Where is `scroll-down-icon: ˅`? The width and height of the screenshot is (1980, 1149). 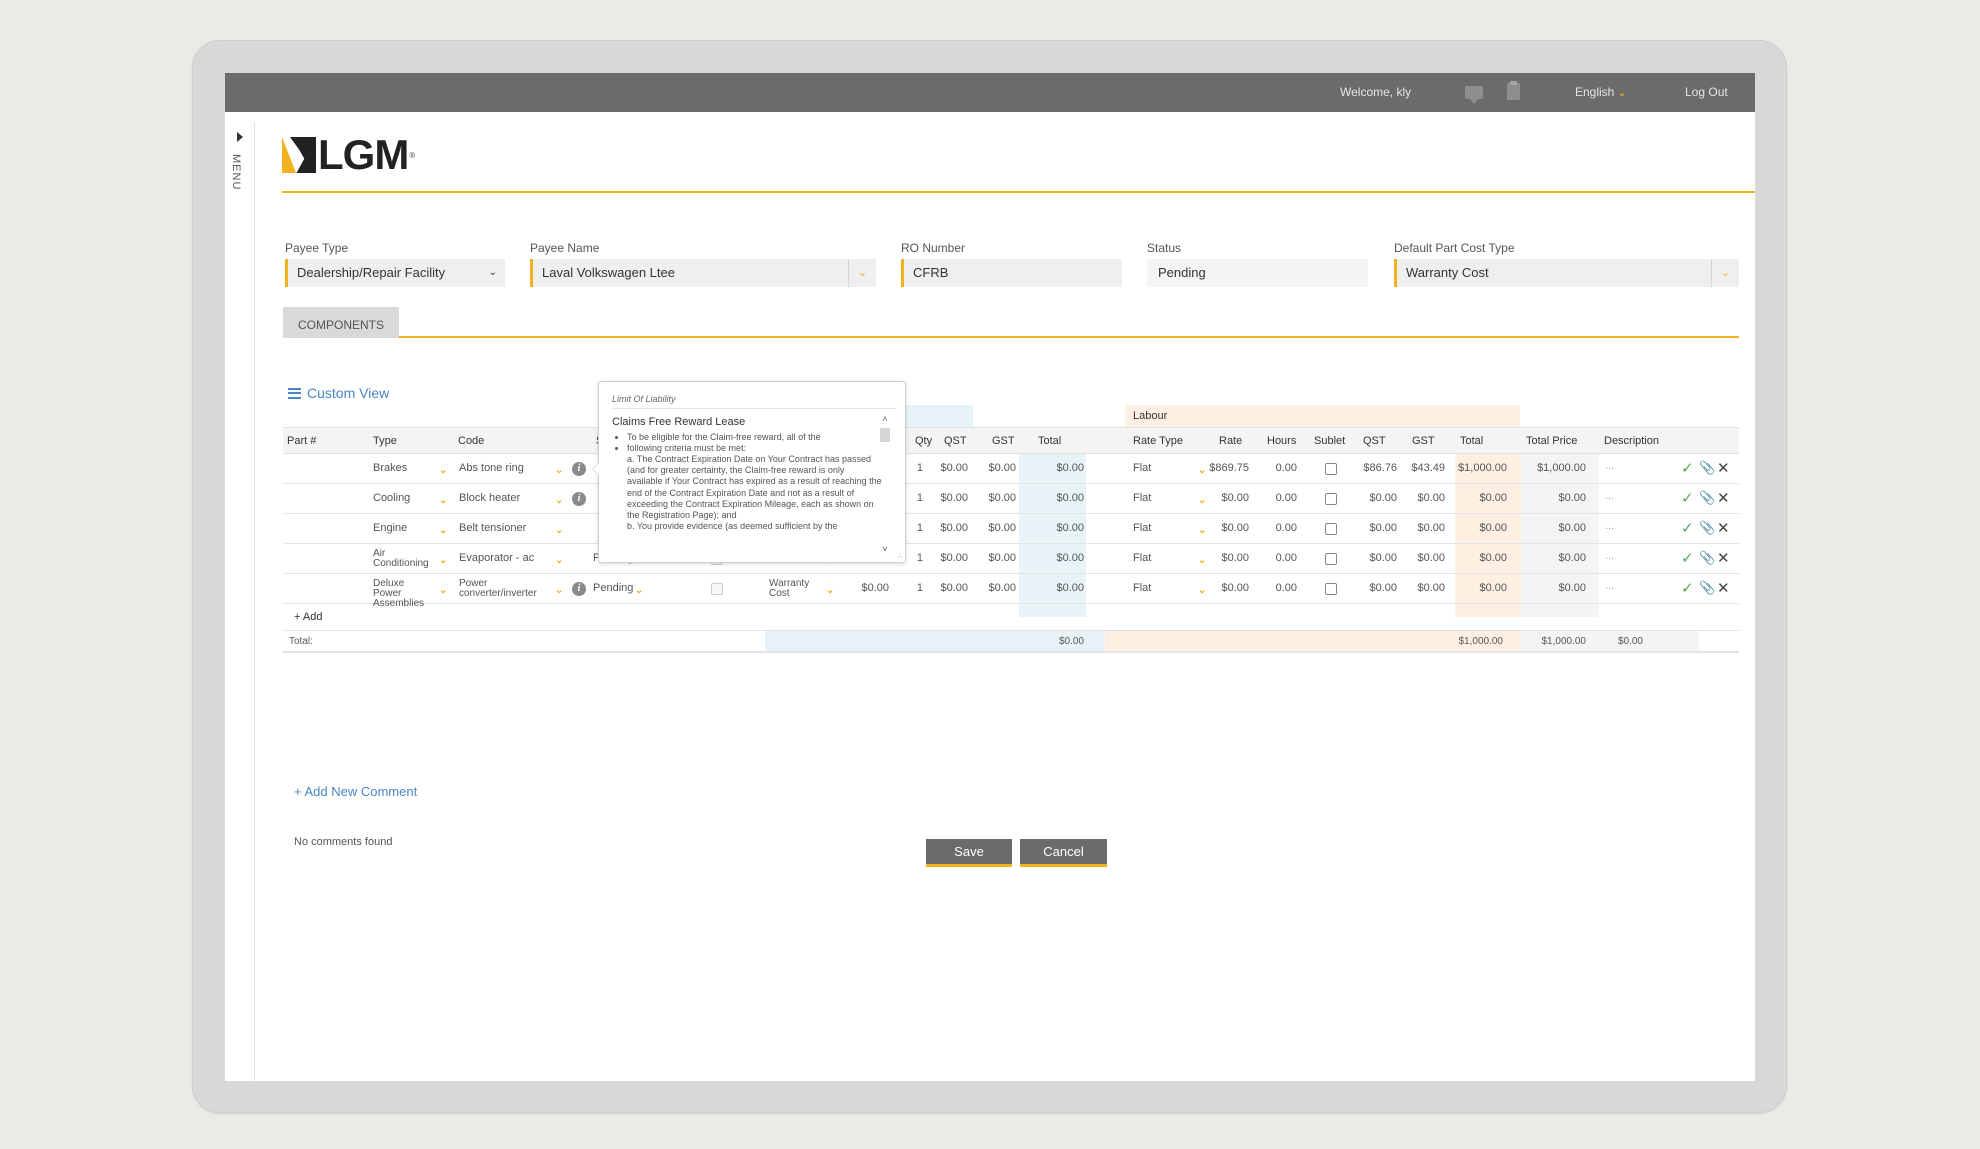
scroll-down-icon: ˅ is located at coordinates (885, 549).